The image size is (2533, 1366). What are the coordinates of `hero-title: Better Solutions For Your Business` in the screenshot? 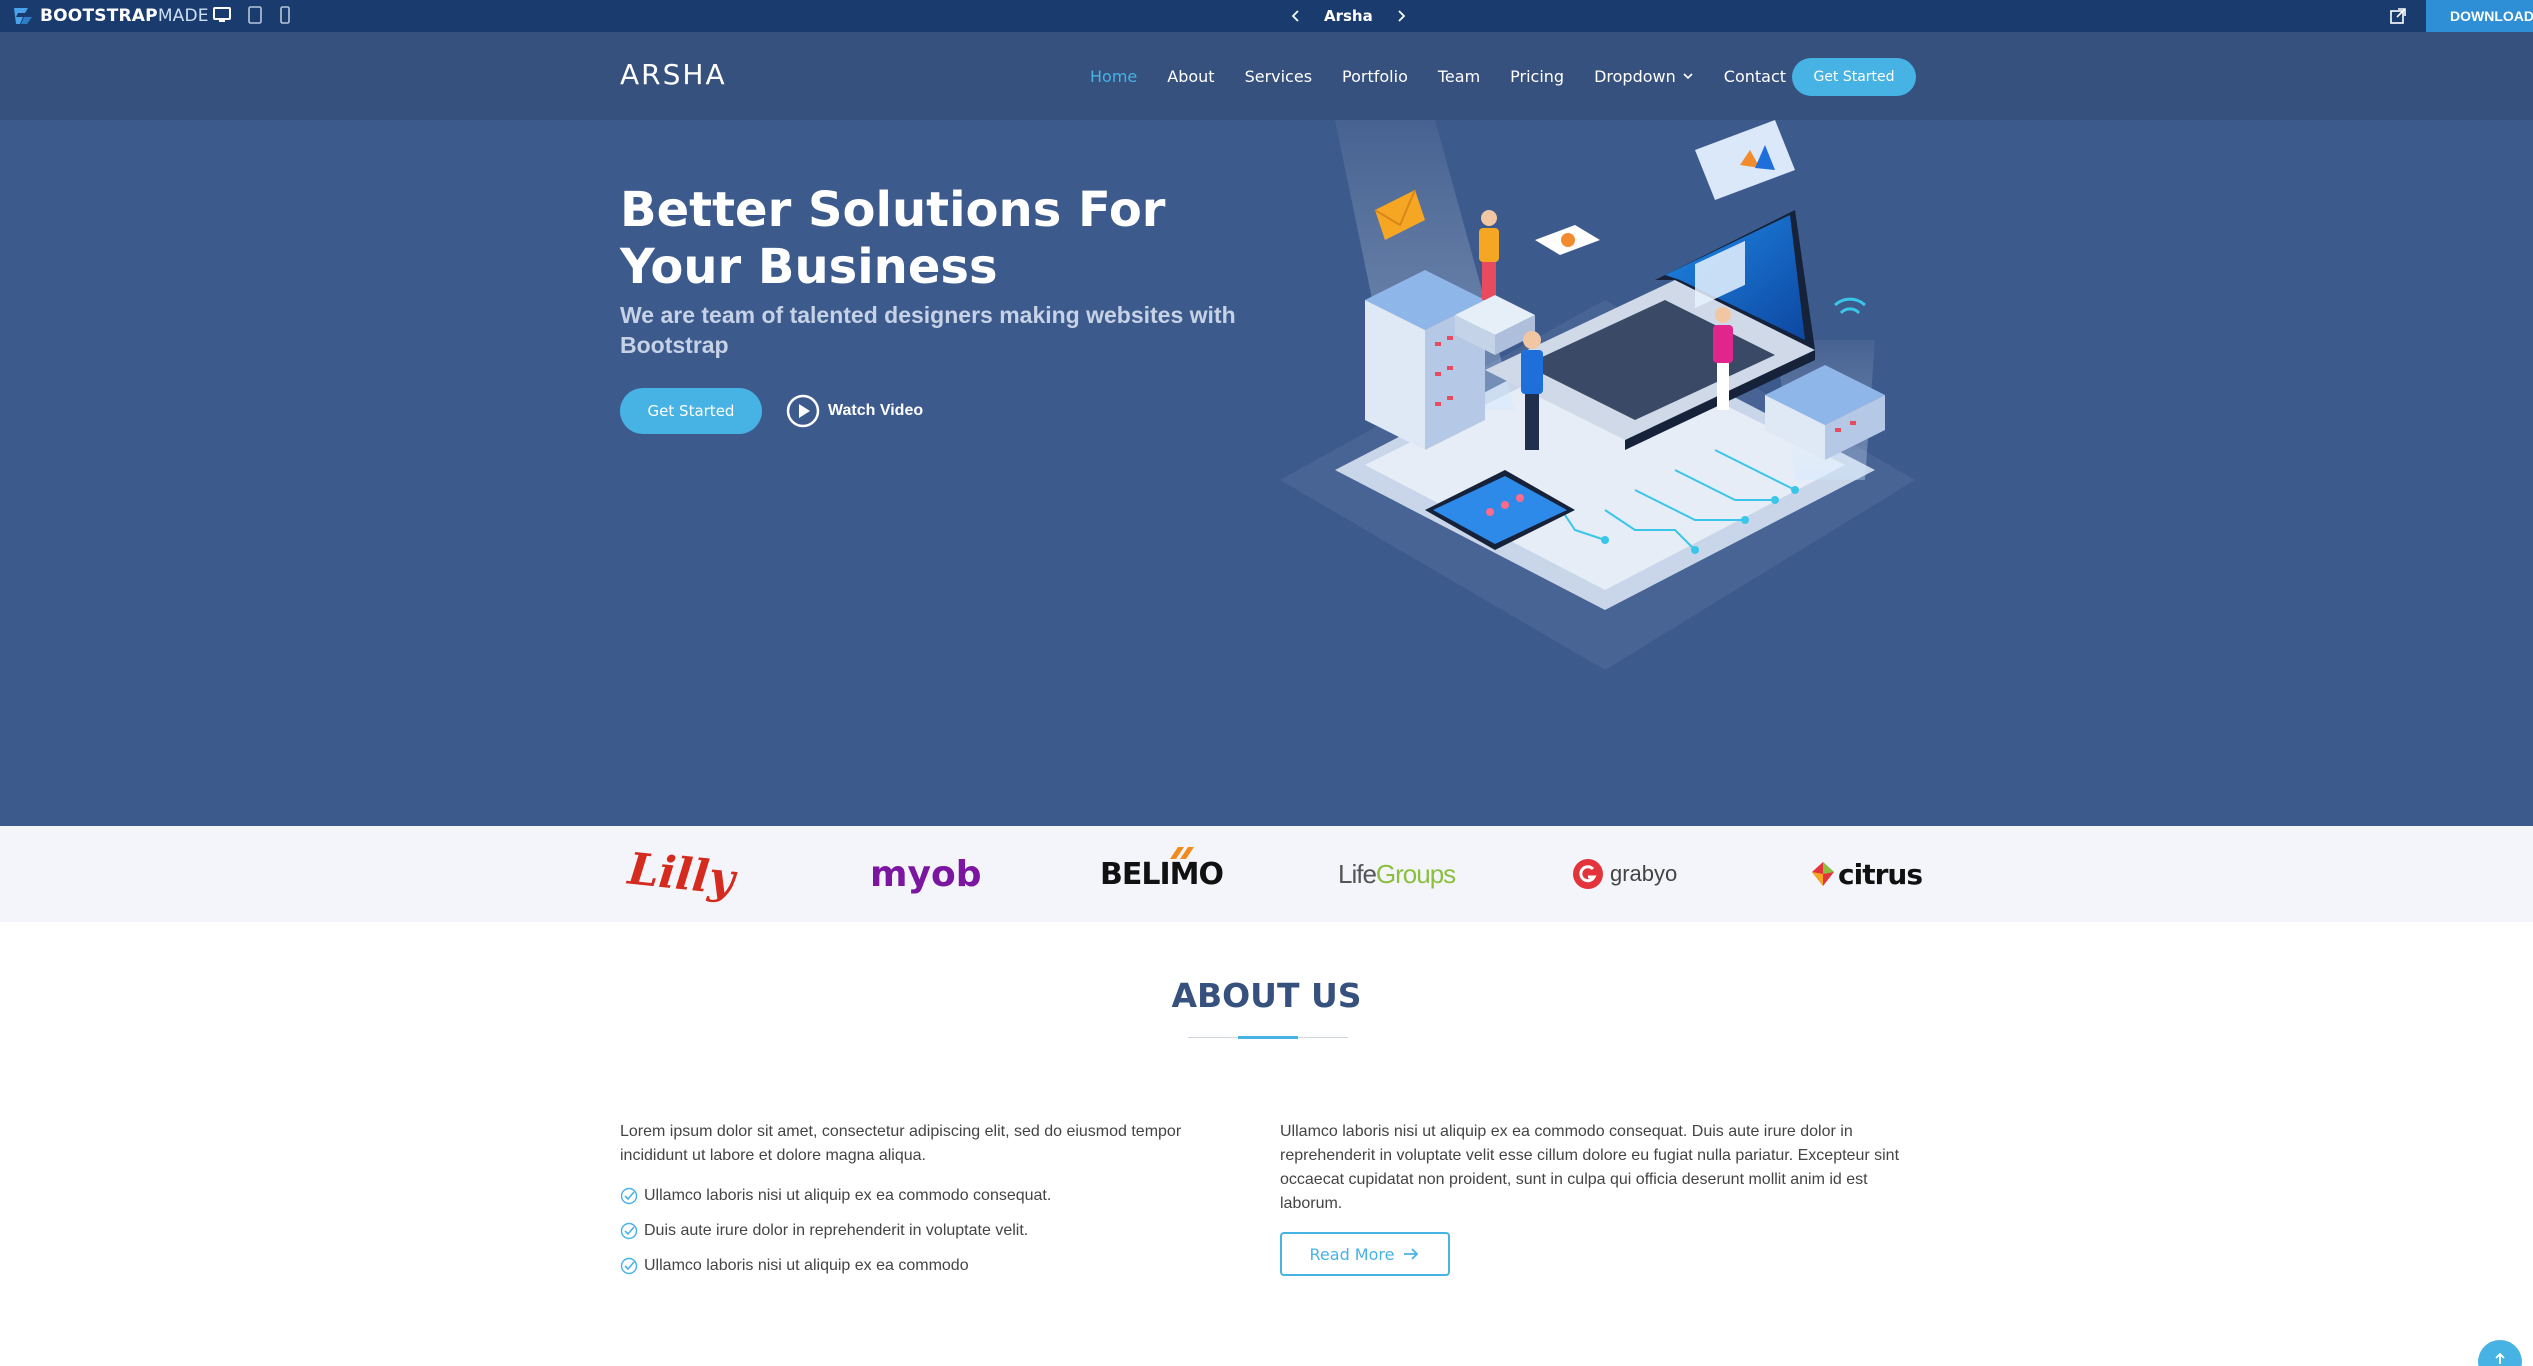 It's located at (893, 238).